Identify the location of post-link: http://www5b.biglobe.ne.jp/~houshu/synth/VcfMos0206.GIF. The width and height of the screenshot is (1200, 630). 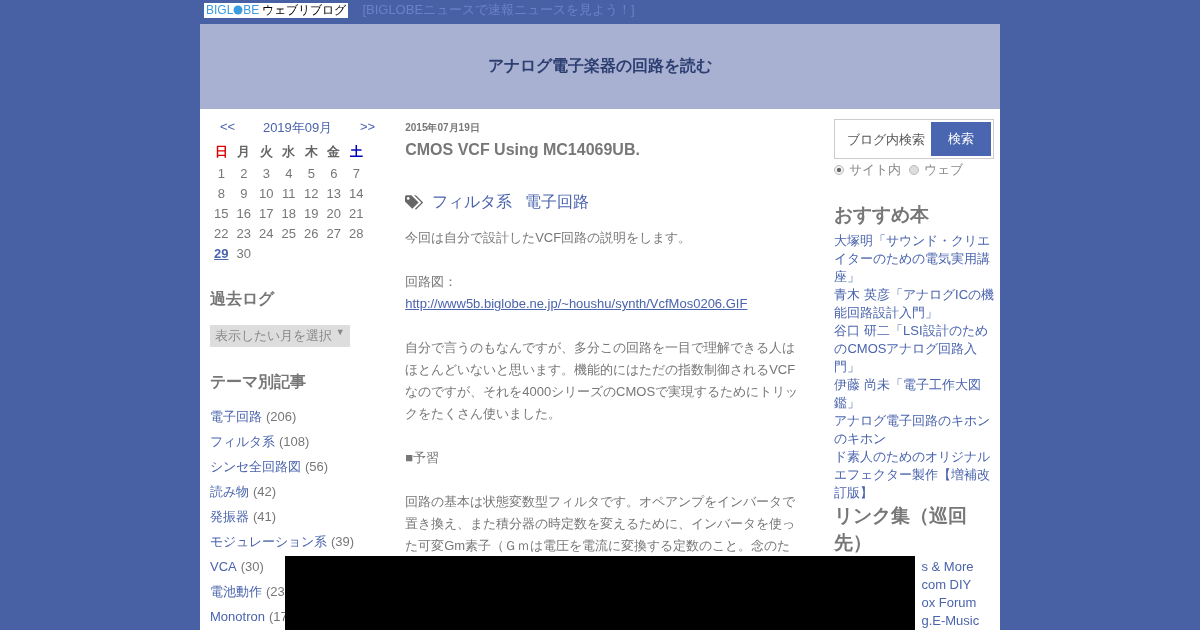
(602, 304).